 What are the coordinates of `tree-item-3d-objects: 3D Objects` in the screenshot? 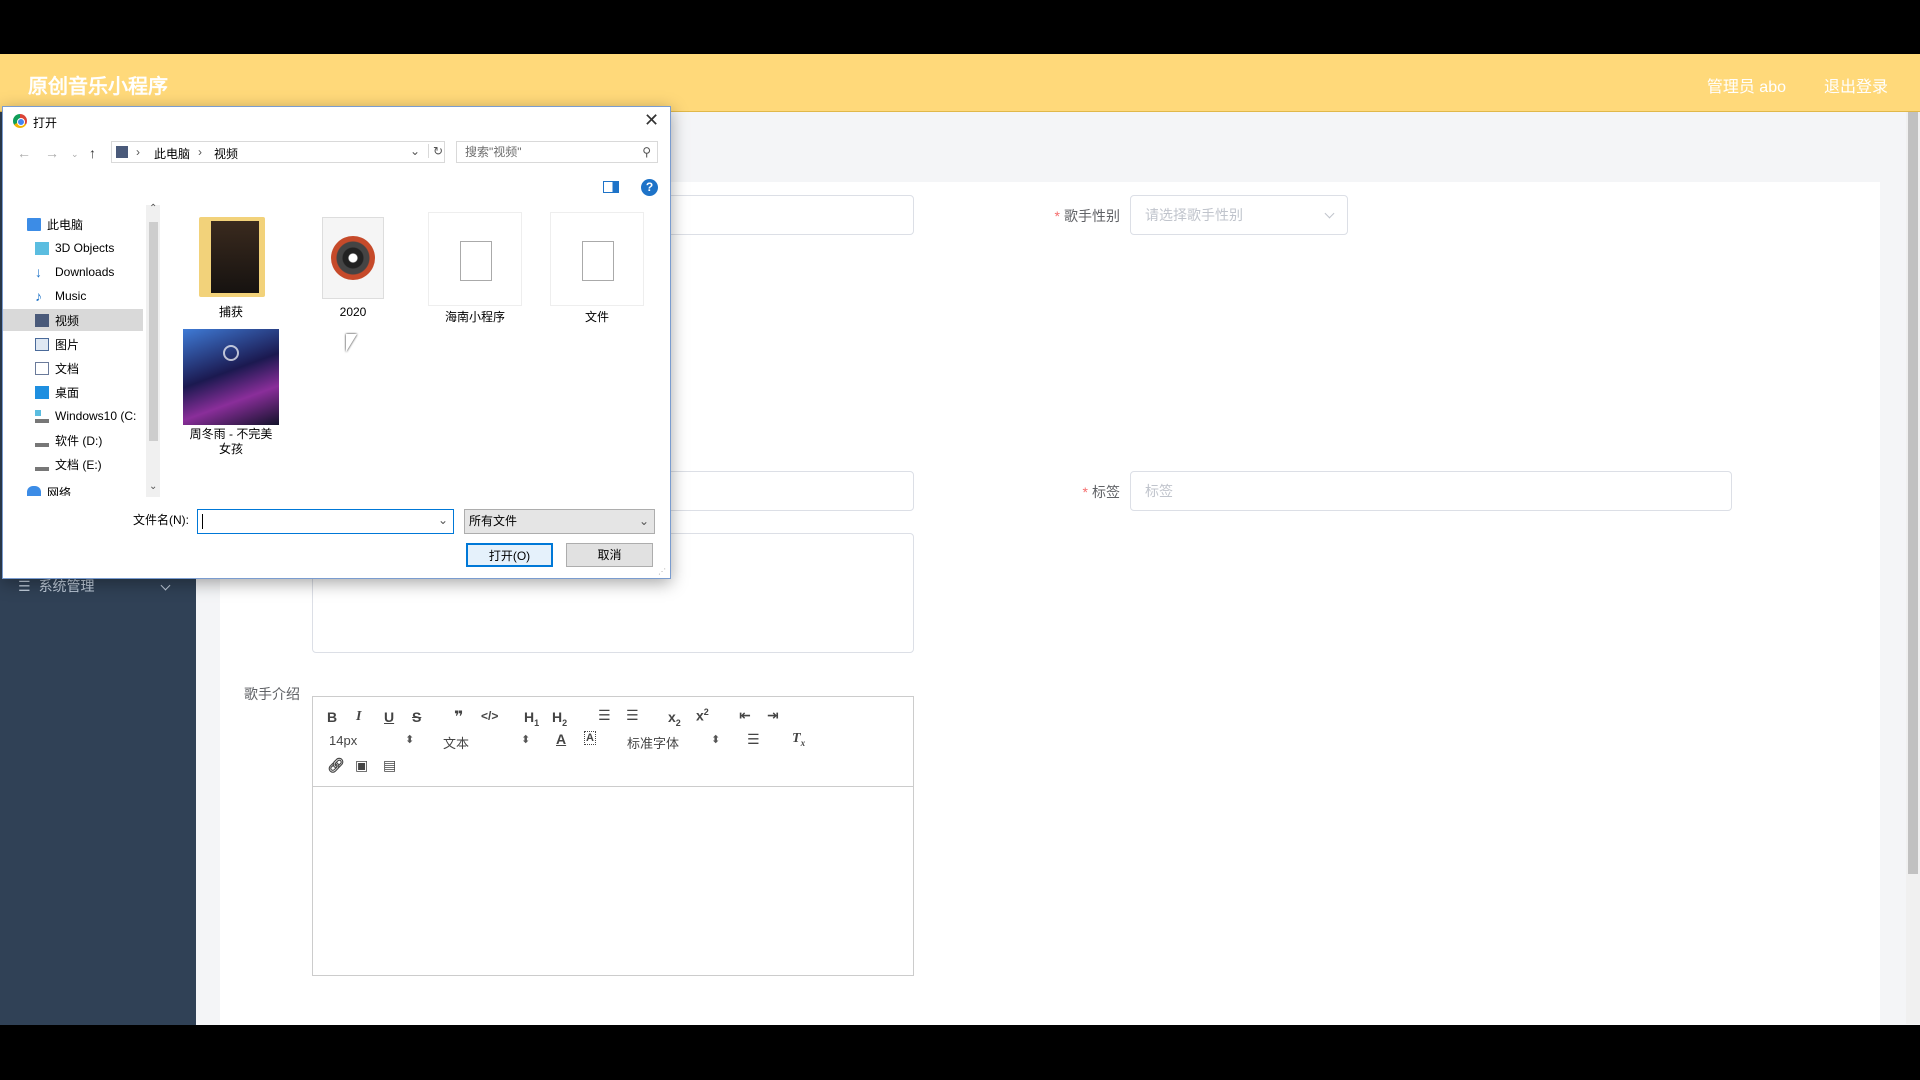 It's located at (73, 248).